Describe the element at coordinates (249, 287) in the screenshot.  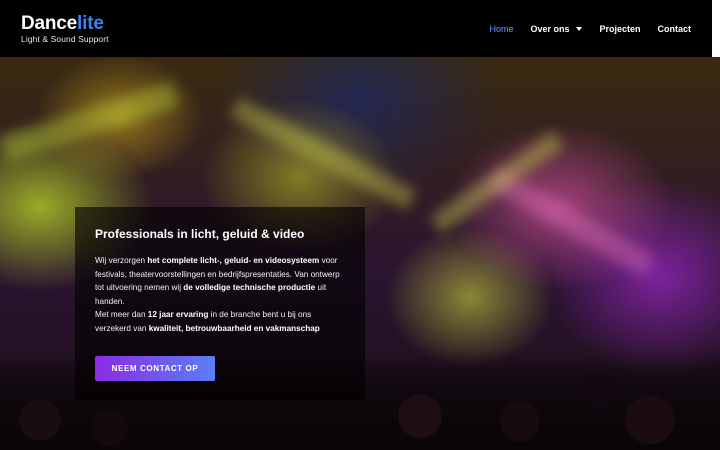
I see `hero-text-bold: de volledige technische productie` at that location.